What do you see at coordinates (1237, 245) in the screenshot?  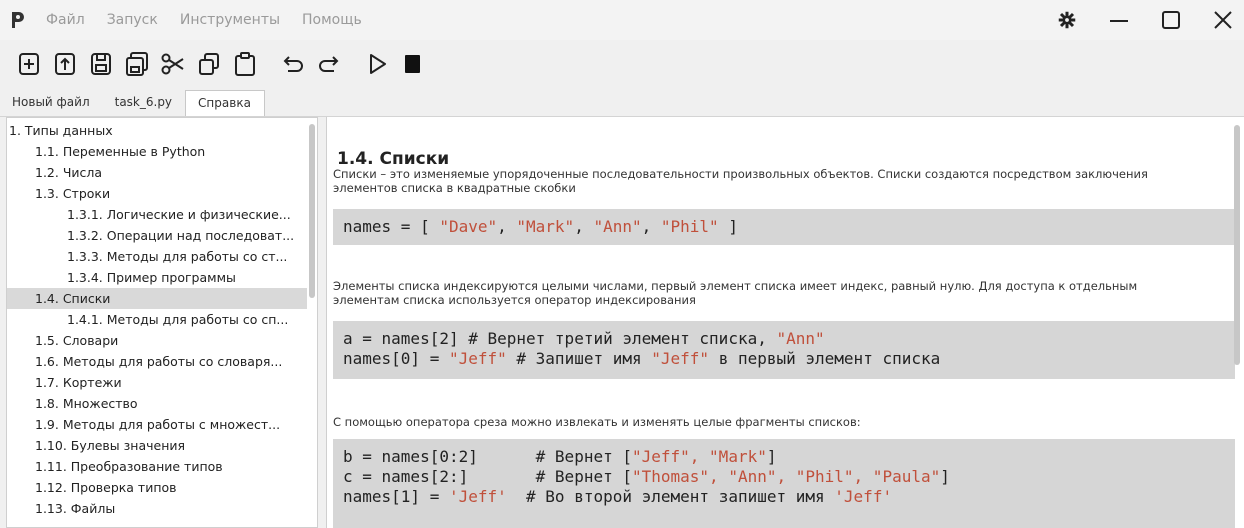 I see `content-scrollbar` at bounding box center [1237, 245].